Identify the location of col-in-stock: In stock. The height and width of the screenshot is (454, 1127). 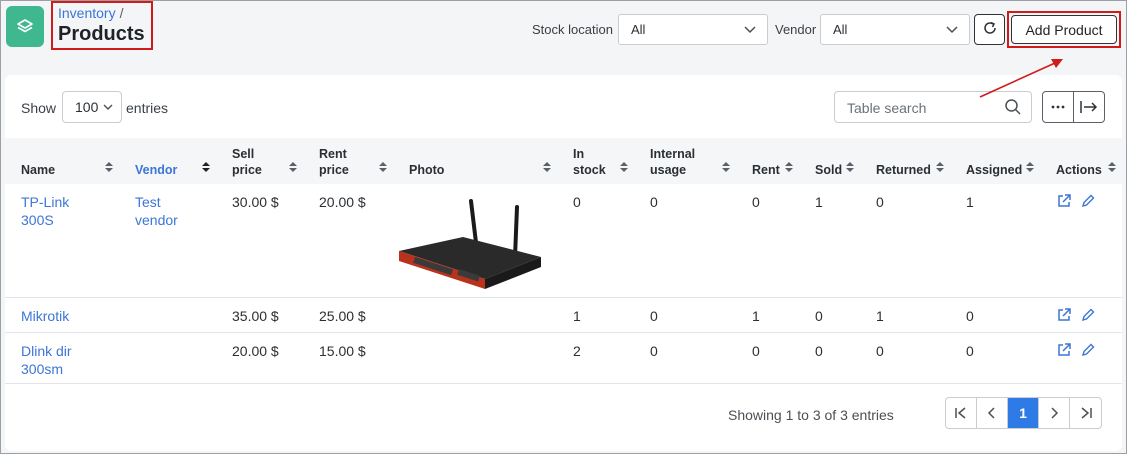
(595, 161).